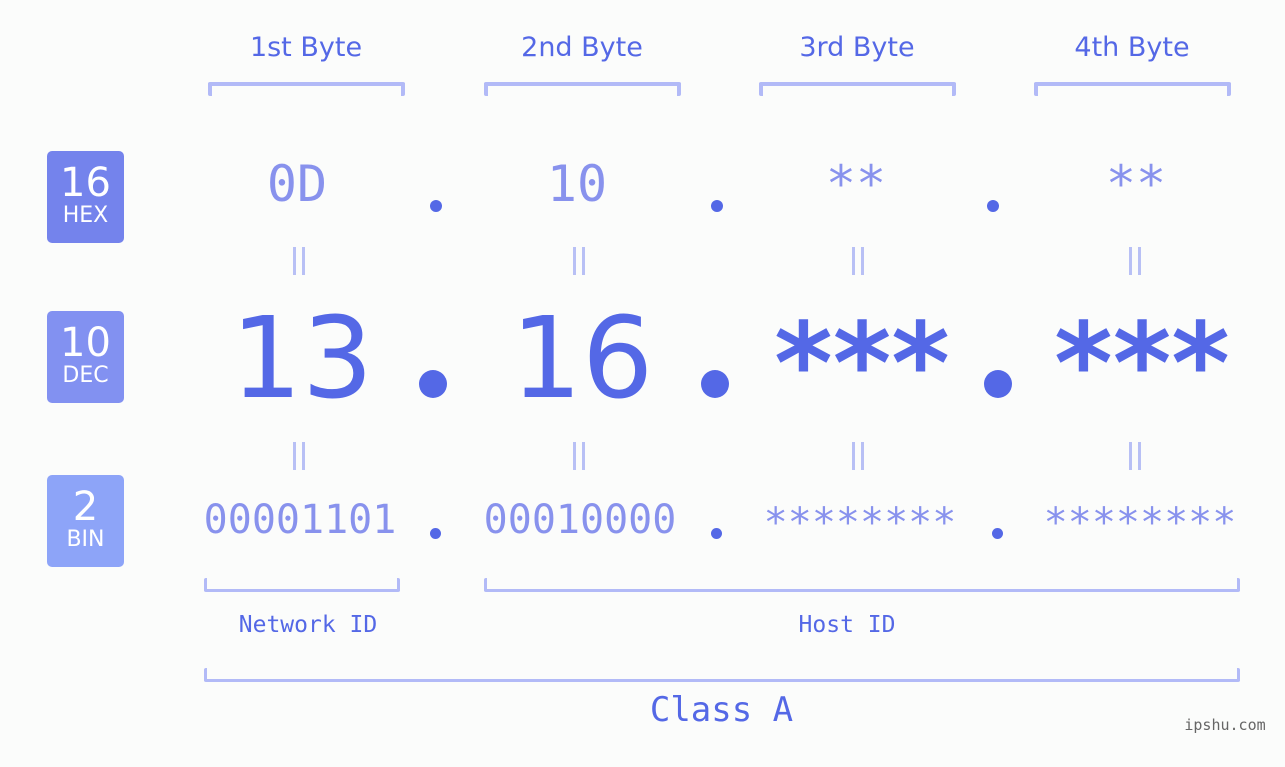 The width and height of the screenshot is (1285, 767). I want to click on class-bracket, so click(722, 675).